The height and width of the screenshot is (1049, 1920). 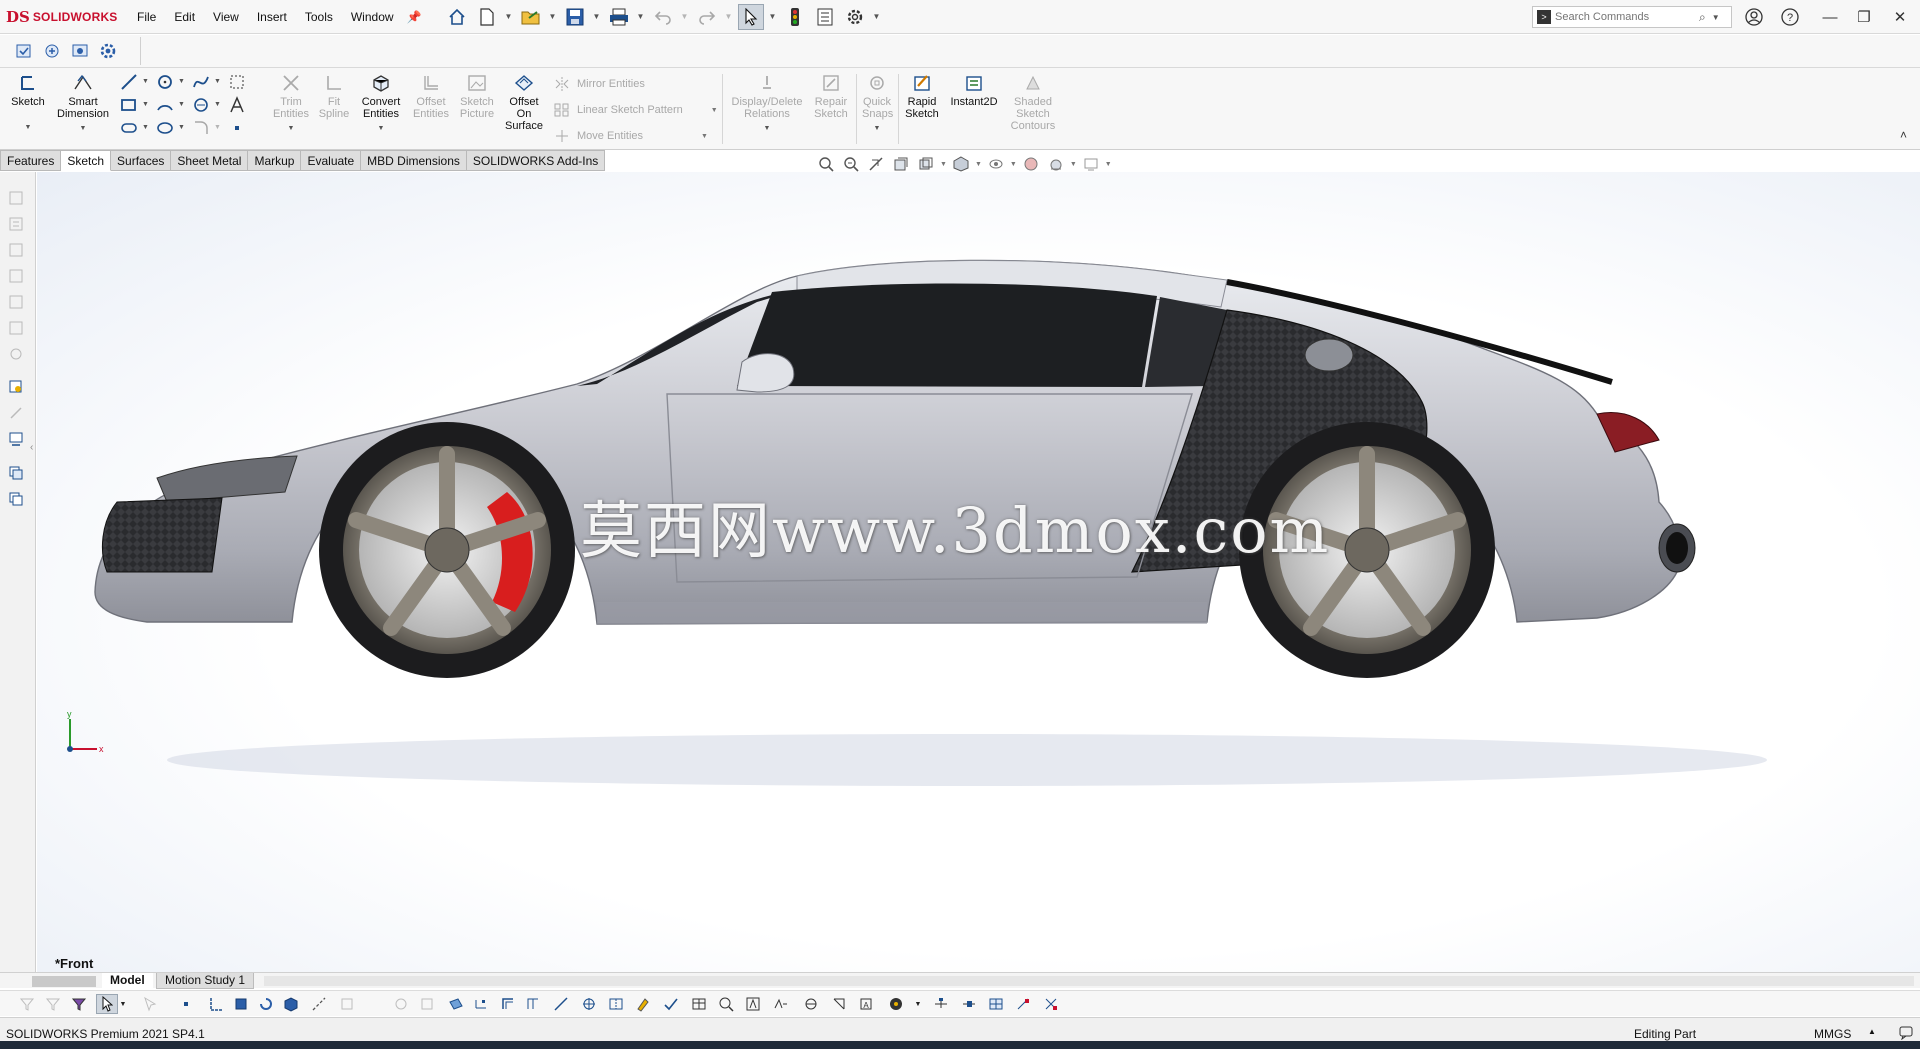 What do you see at coordinates (750, 16) in the screenshot?
I see `select-pointer-icon` at bounding box center [750, 16].